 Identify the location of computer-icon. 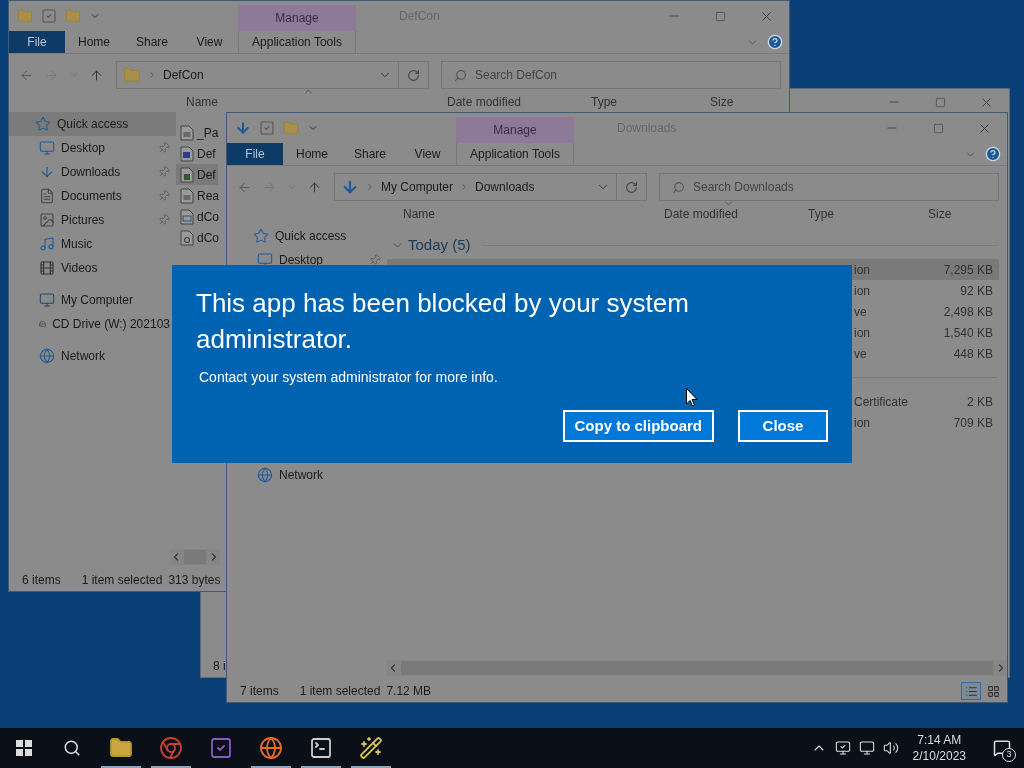
(47, 300).